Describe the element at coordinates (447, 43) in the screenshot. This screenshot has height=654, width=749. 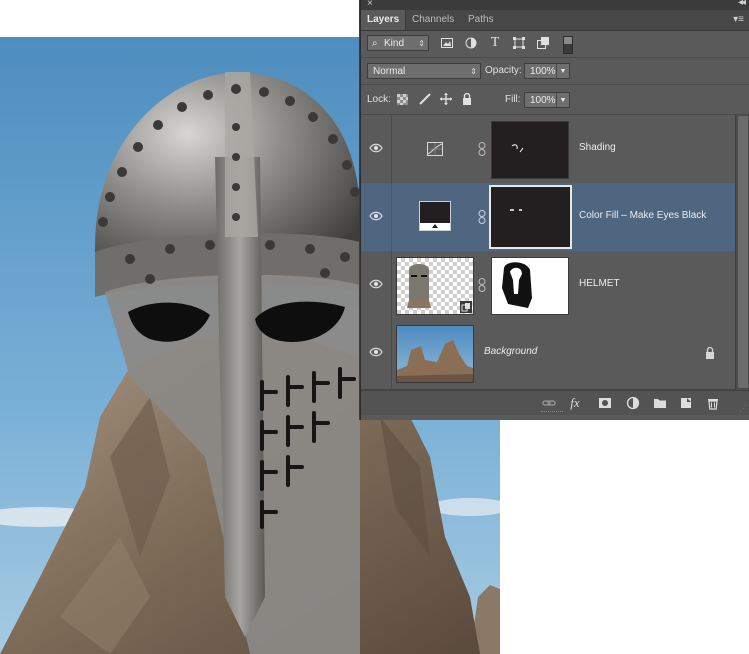
I see `pixel-filter-icon` at that location.